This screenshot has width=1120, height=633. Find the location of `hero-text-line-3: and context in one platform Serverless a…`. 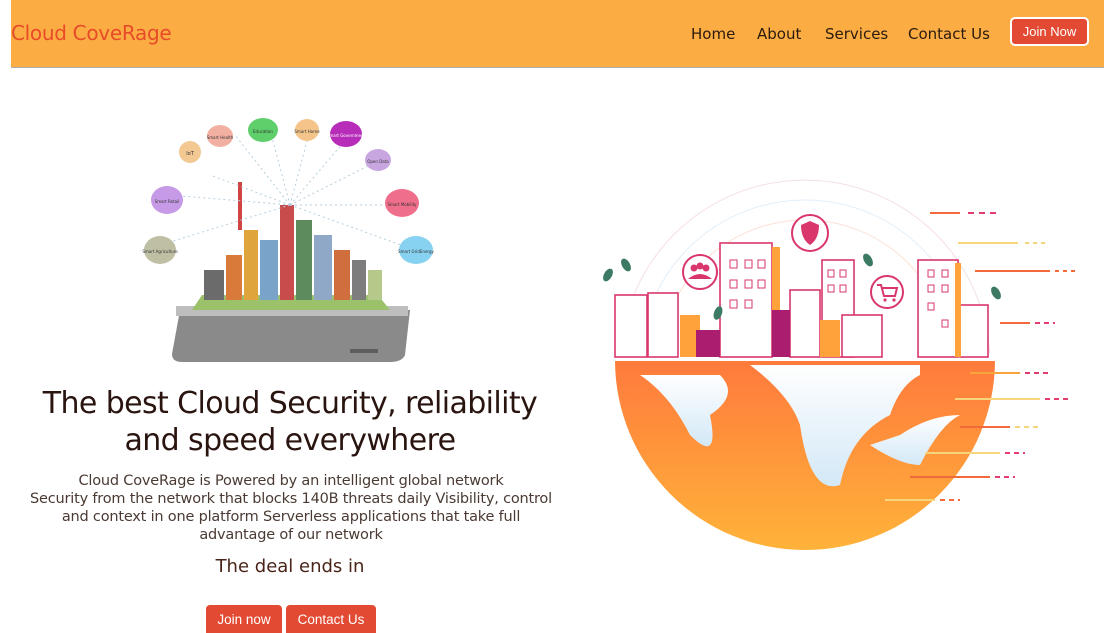

hero-text-line-3: and context in one platform Serverless a… is located at coordinates (291, 517).